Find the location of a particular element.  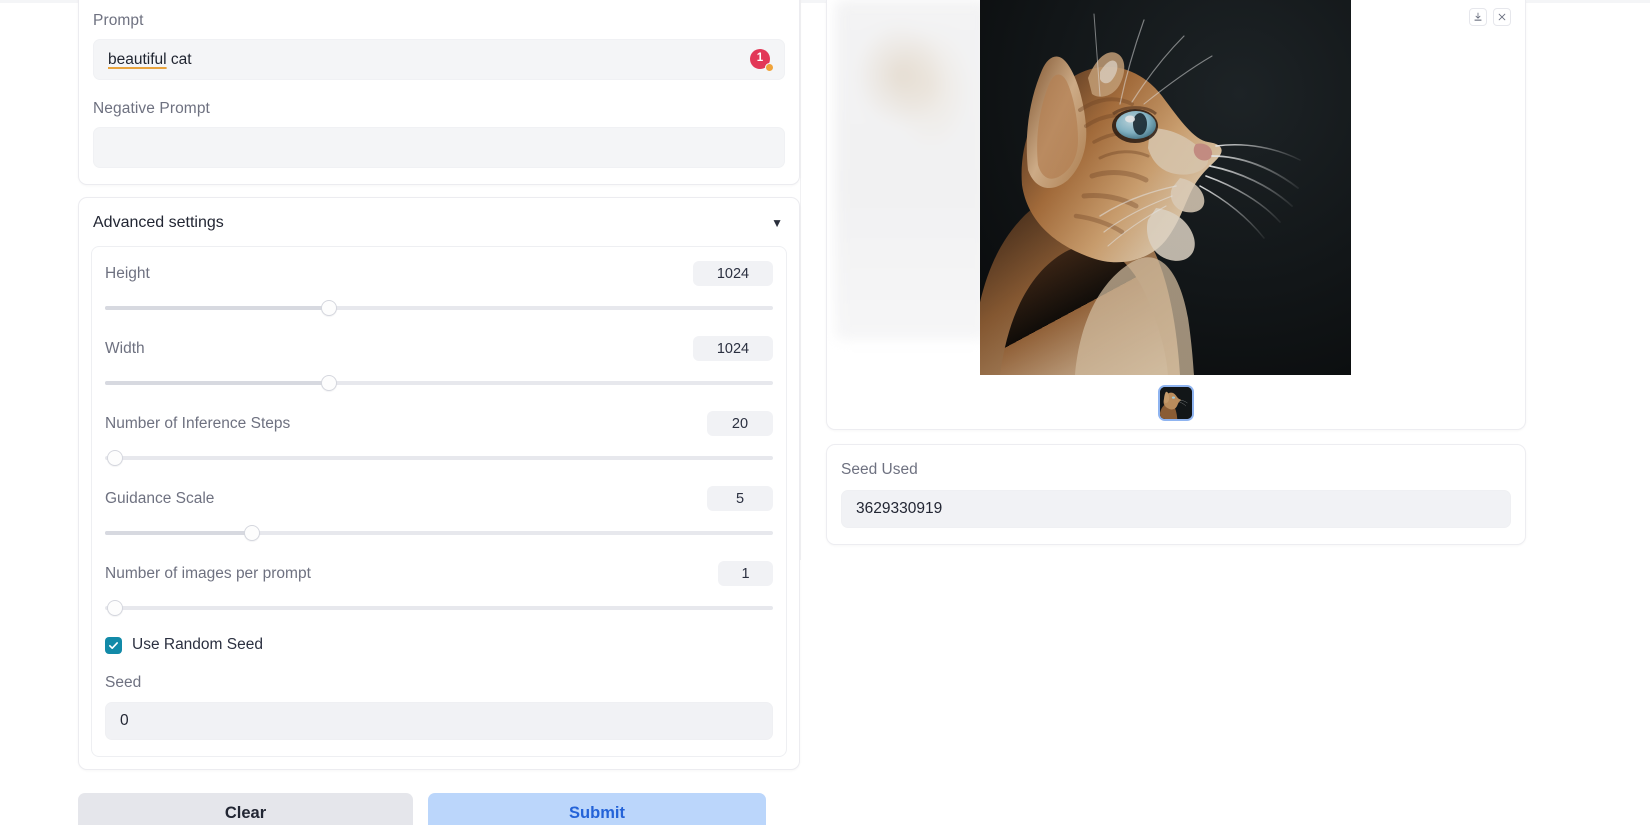

prompt-text-rest: cat is located at coordinates (179, 59).